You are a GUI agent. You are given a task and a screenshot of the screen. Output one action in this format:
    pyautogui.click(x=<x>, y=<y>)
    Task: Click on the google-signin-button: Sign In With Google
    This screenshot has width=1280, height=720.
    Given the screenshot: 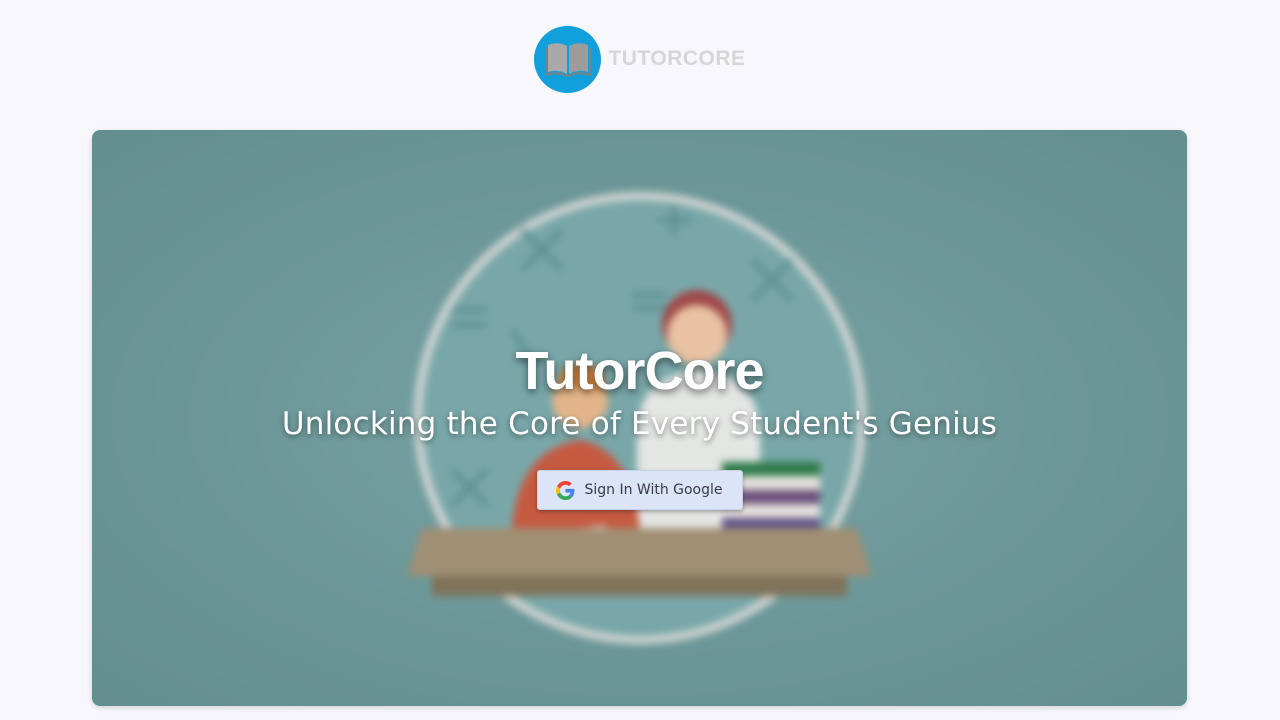 What is the action you would take?
    pyautogui.click(x=639, y=490)
    